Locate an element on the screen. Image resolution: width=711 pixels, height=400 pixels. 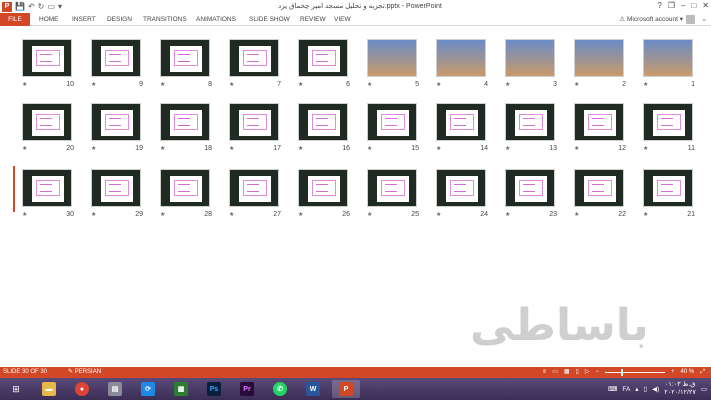
taskbar-photoshop: Ps is located at coordinates (214, 389).